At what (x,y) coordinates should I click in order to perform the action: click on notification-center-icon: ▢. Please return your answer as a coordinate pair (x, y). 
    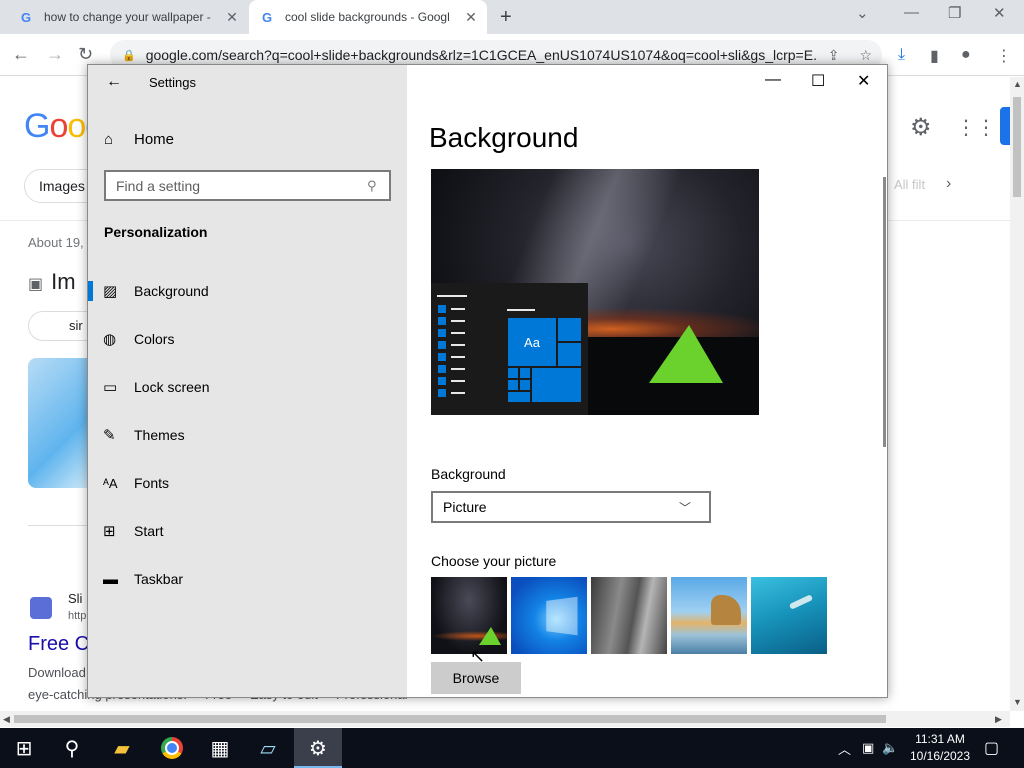
    Looking at the image, I should click on (991, 748).